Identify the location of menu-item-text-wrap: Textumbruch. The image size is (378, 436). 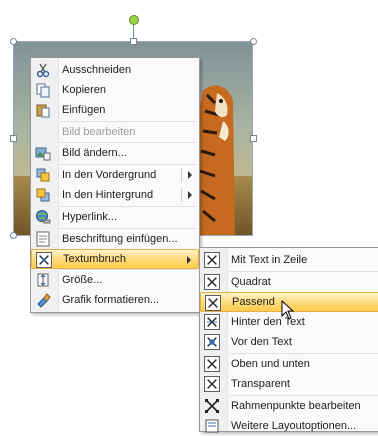
(115, 259).